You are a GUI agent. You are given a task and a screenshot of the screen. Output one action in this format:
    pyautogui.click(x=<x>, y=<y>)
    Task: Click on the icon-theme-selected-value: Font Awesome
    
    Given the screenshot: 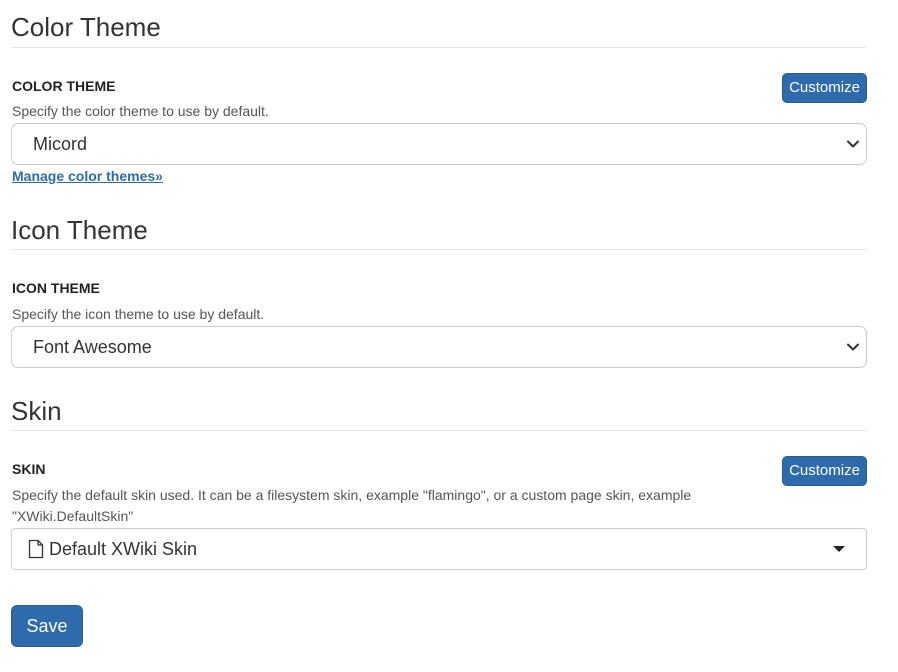 What is the action you would take?
    pyautogui.click(x=92, y=347)
    